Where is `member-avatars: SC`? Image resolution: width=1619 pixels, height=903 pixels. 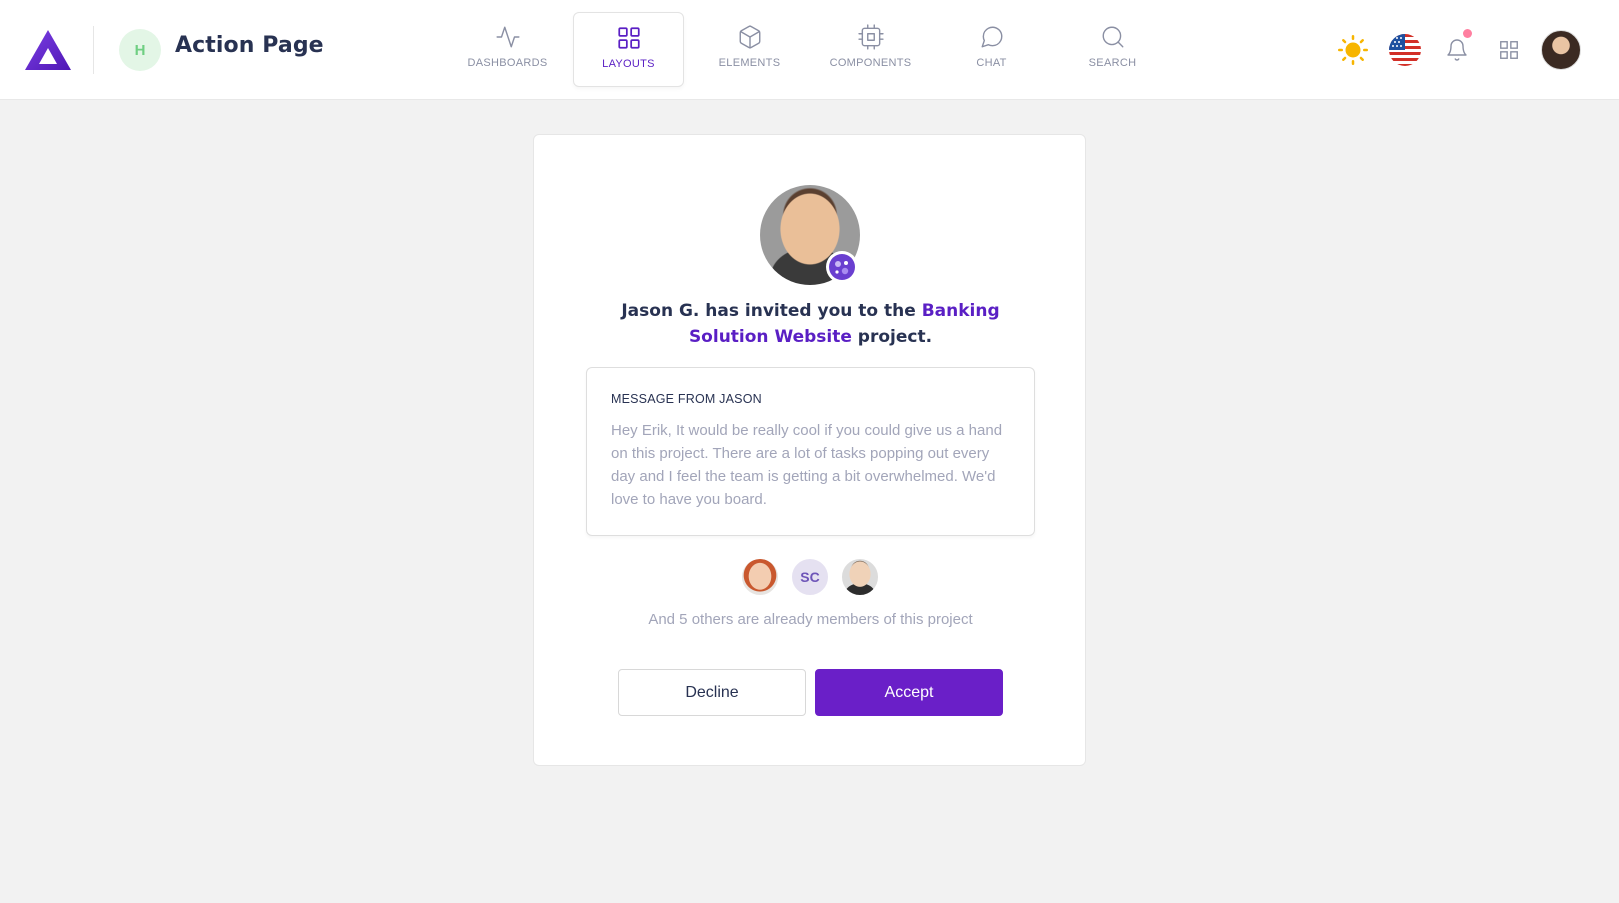 member-avatars: SC is located at coordinates (812, 578).